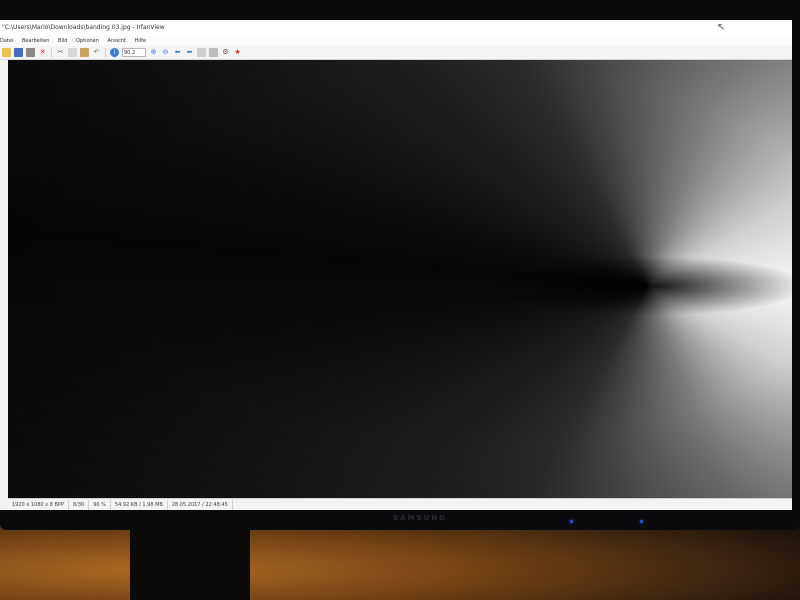 This screenshot has height=600, width=800. I want to click on copy-icon, so click(72, 52).